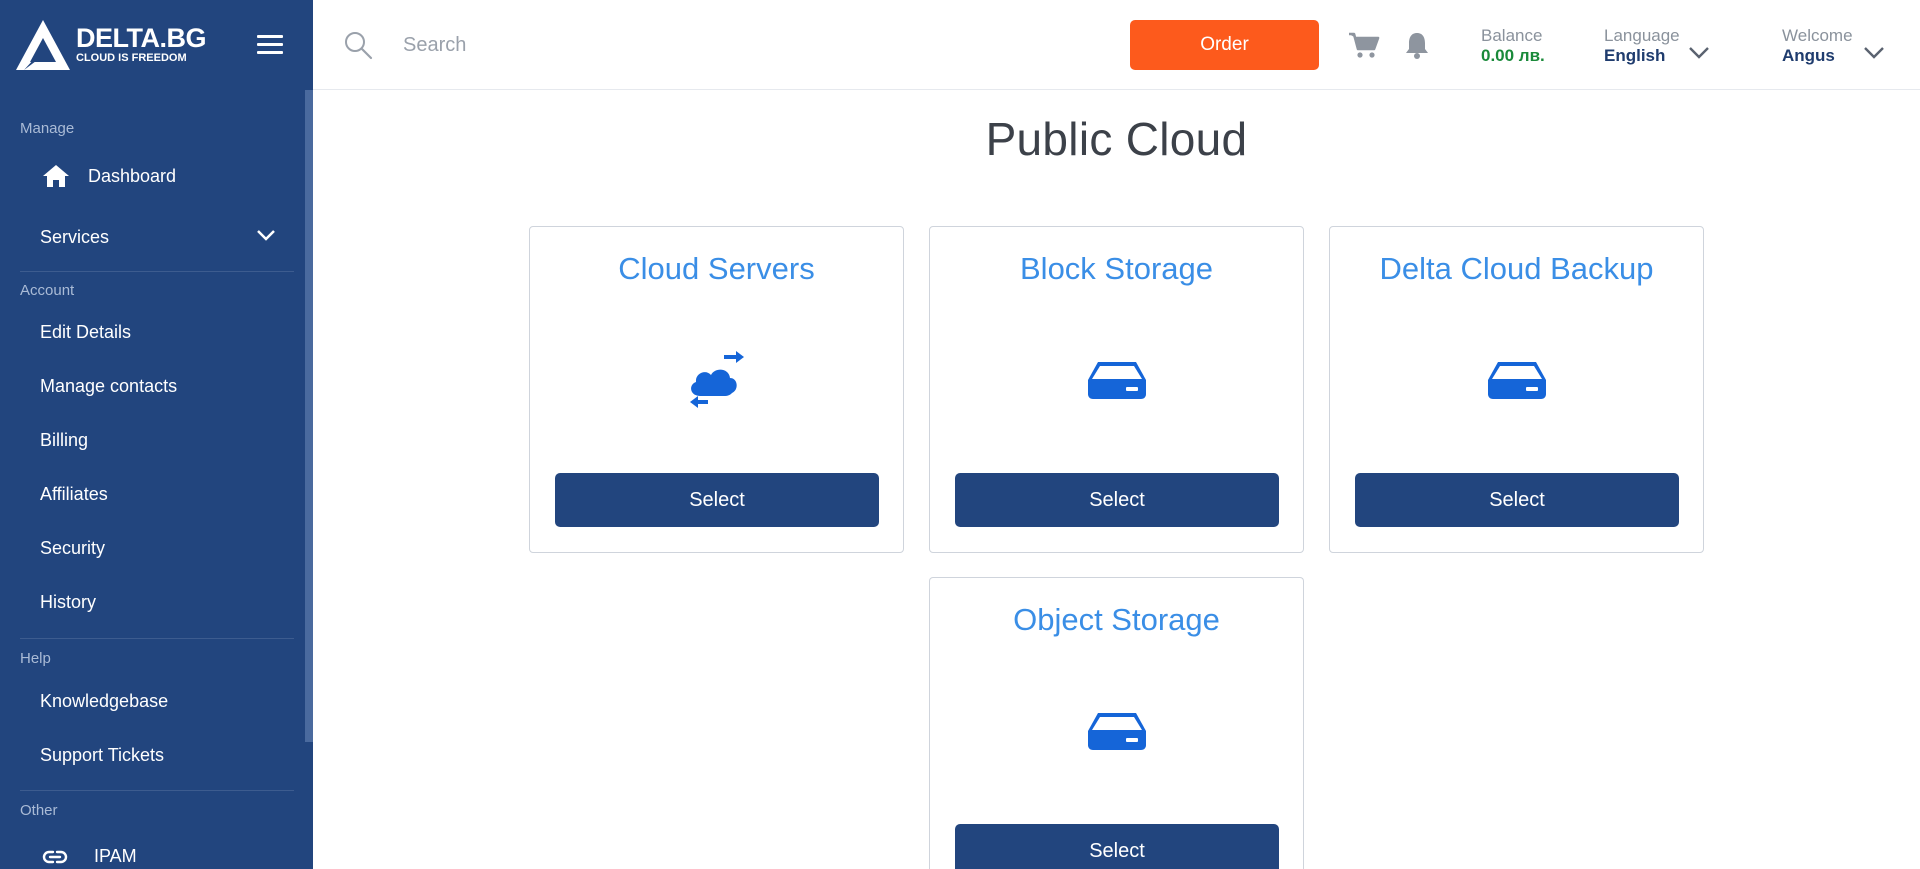 This screenshot has height=869, width=1920. I want to click on cloud-sync-icon, so click(716, 379).